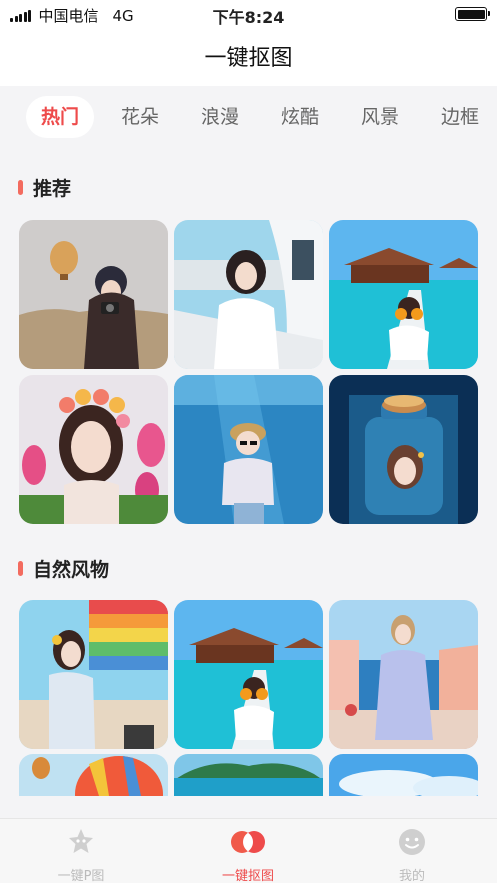 This screenshot has width=497, height=883. What do you see at coordinates (140, 117) in the screenshot?
I see `tab-flowers: 花朵` at bounding box center [140, 117].